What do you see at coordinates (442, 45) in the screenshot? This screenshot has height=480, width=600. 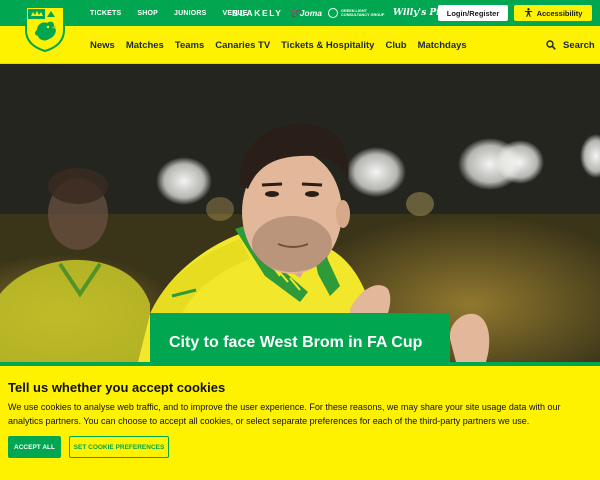 I see `nav-item-matchdays: Matchdays` at bounding box center [442, 45].